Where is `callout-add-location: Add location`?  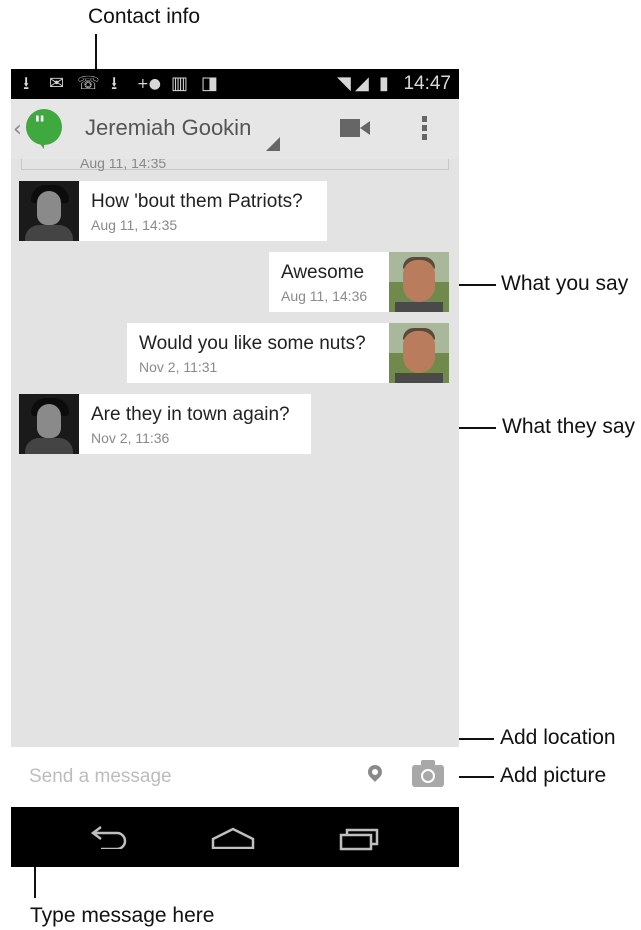 callout-add-location: Add location is located at coordinates (558, 737).